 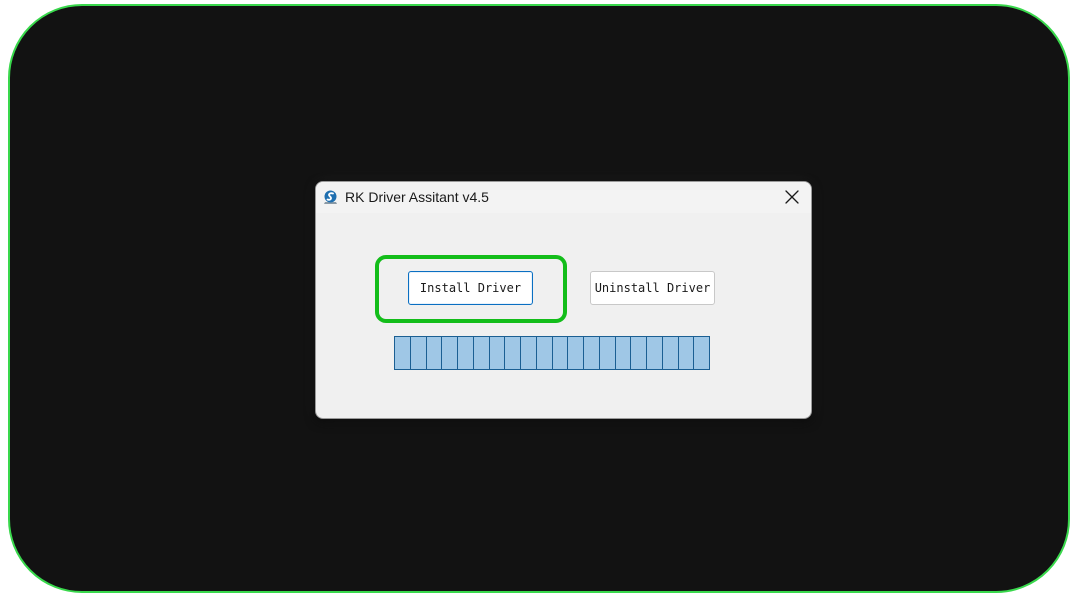 I want to click on title-bar: RK Driver Assitant v4.5, so click(x=563, y=197).